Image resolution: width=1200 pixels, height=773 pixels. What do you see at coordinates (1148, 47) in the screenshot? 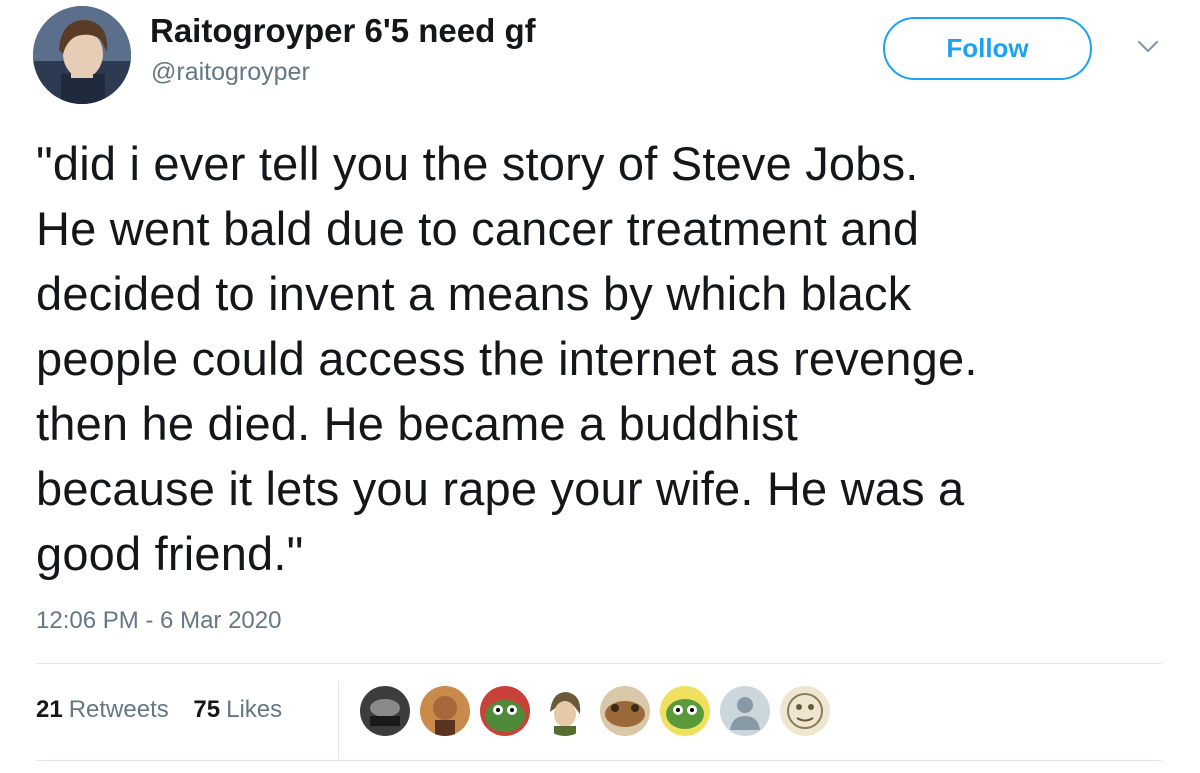
I see `chevron-down-icon` at bounding box center [1148, 47].